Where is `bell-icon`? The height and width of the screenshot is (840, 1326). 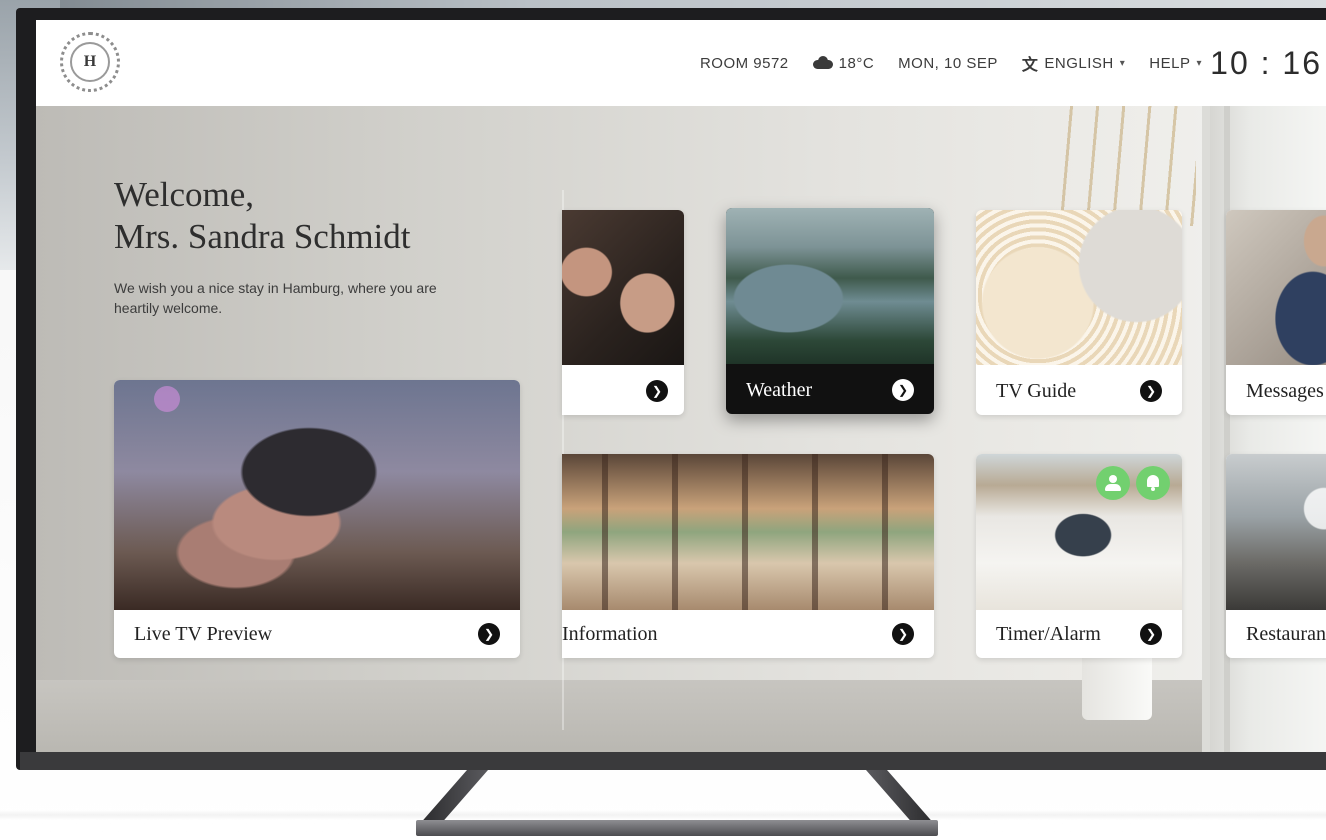 bell-icon is located at coordinates (1153, 483).